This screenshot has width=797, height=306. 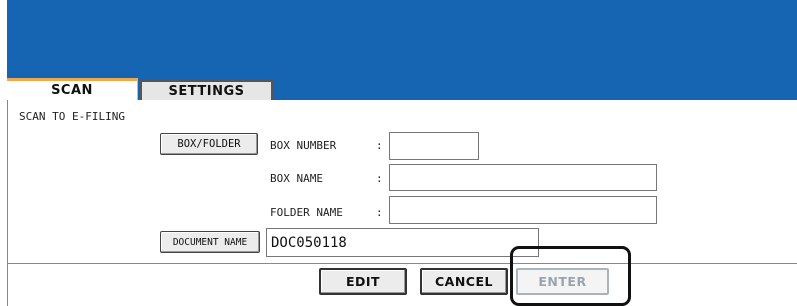 I want to click on action-divider, so click(x=402, y=263).